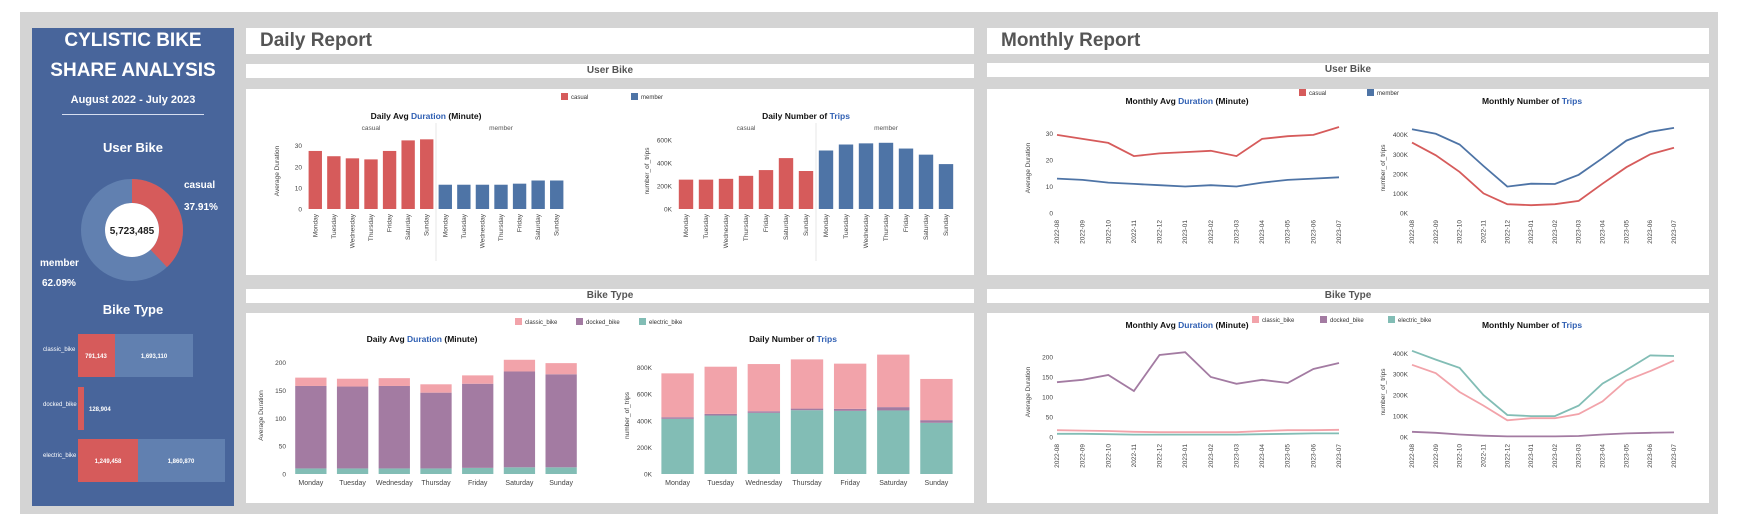 Image resolution: width=1738 pixels, height=532 pixels. What do you see at coordinates (826, 179) in the screenshot?
I see `bar-member-monday` at bounding box center [826, 179].